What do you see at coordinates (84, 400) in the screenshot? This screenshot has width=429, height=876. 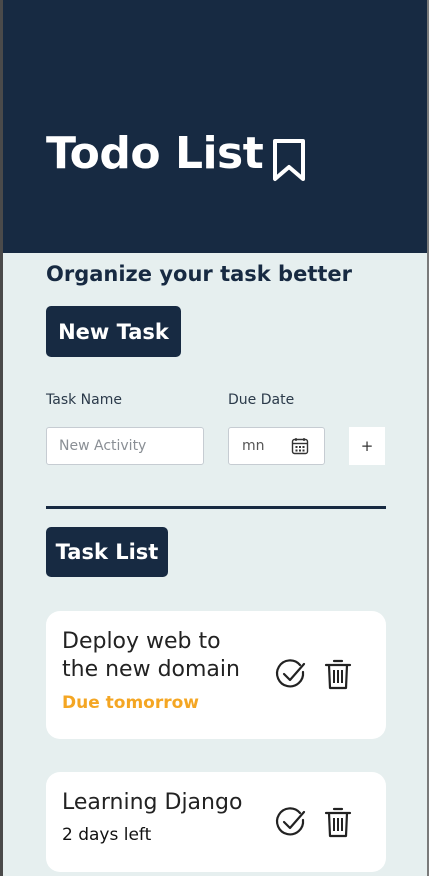 I see `task-name-label: Task Name` at bounding box center [84, 400].